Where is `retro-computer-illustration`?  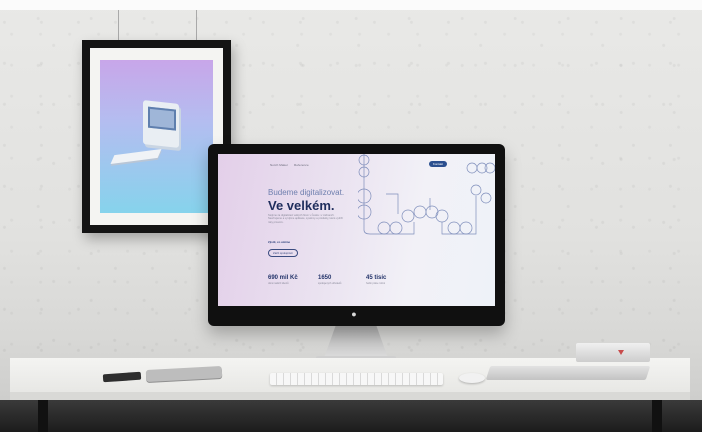 retro-computer-illustration is located at coordinates (161, 124).